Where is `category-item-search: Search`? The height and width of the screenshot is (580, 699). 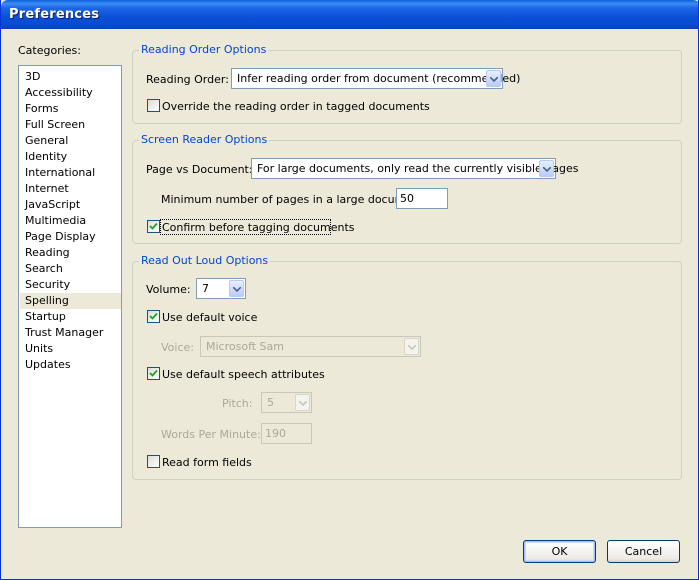
category-item-search: Search is located at coordinates (70, 269).